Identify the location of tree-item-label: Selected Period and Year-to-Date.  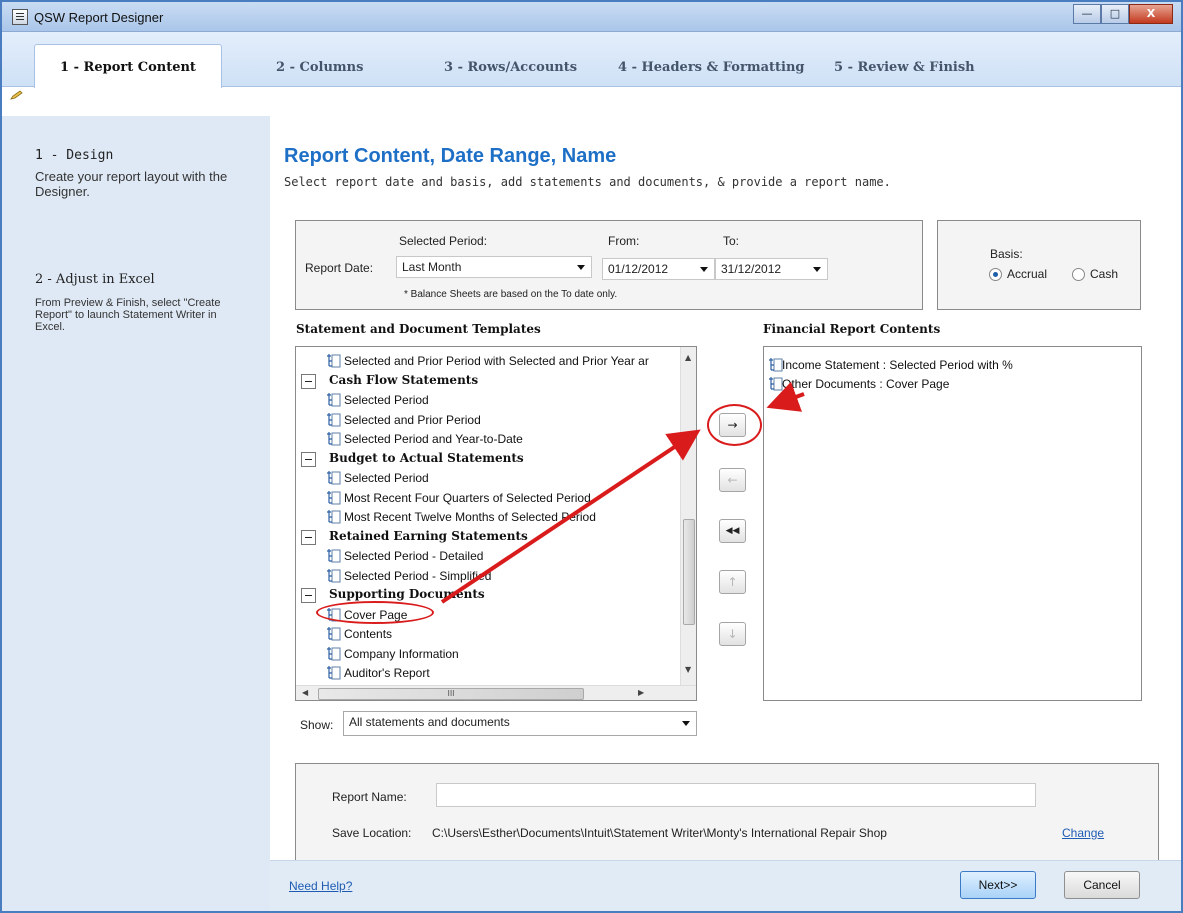
(433, 439).